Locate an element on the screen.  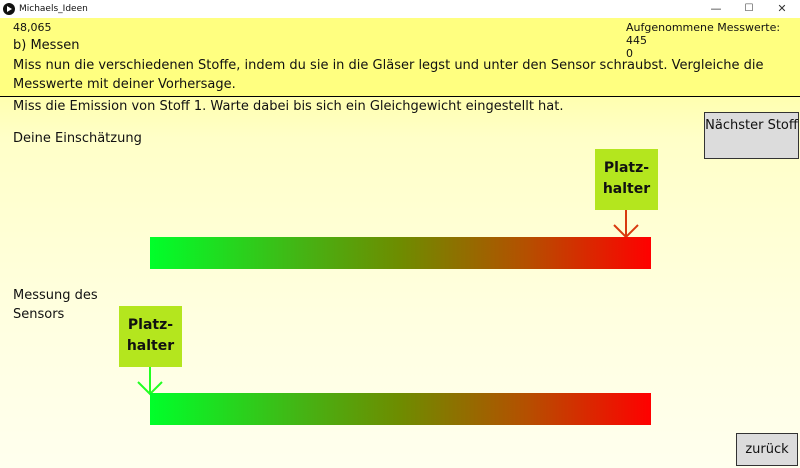
estimate-label: Deine Einschätzung is located at coordinates (77, 138).